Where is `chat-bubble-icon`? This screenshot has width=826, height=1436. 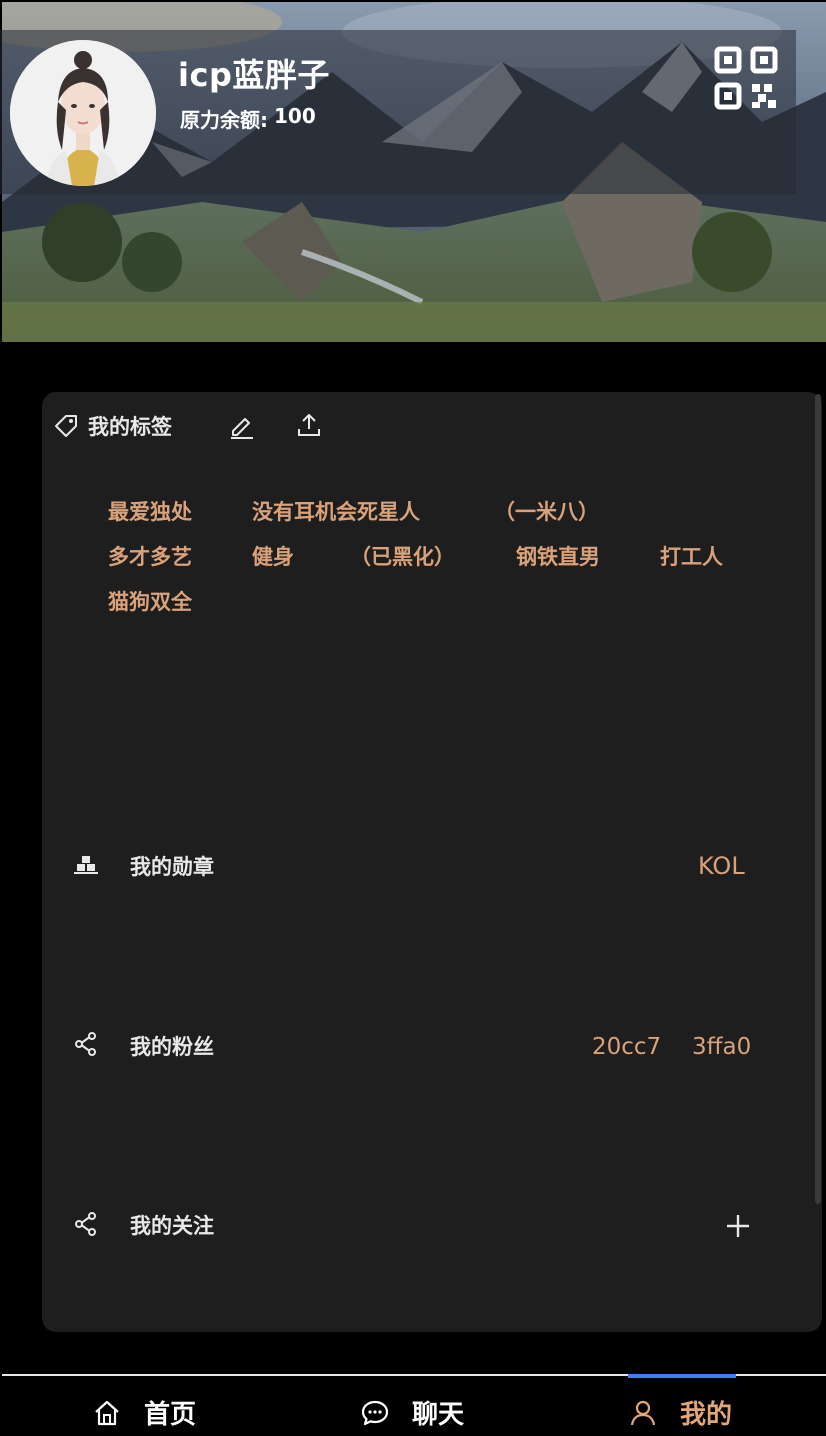 chat-bubble-icon is located at coordinates (375, 1412).